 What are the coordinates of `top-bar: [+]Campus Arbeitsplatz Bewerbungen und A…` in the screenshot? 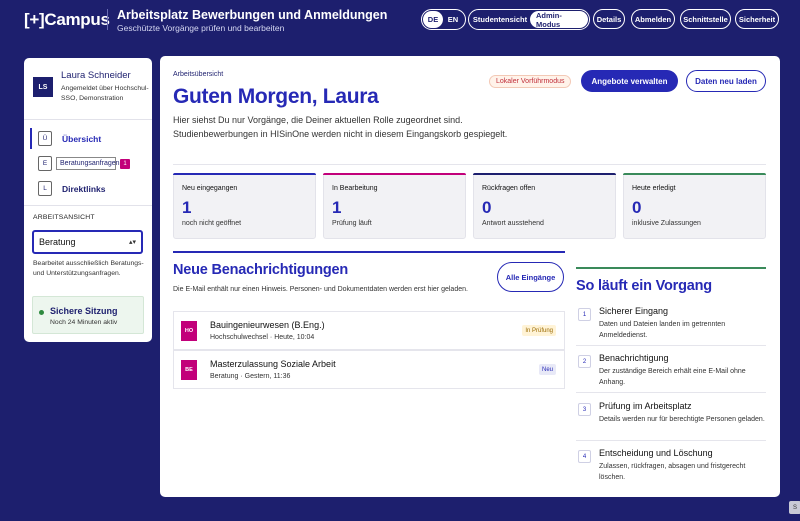 It's located at (400, 19).